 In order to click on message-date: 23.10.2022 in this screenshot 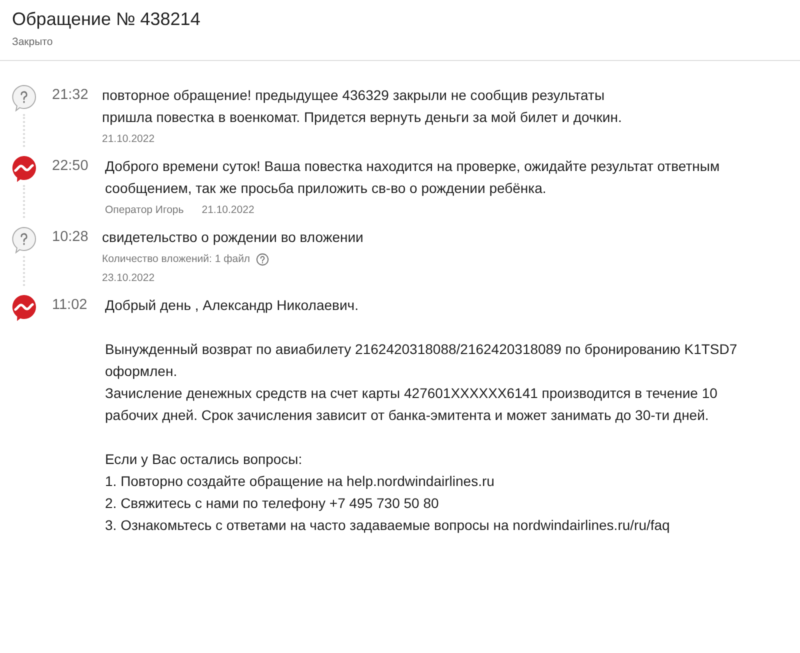, I will do `click(128, 278)`.